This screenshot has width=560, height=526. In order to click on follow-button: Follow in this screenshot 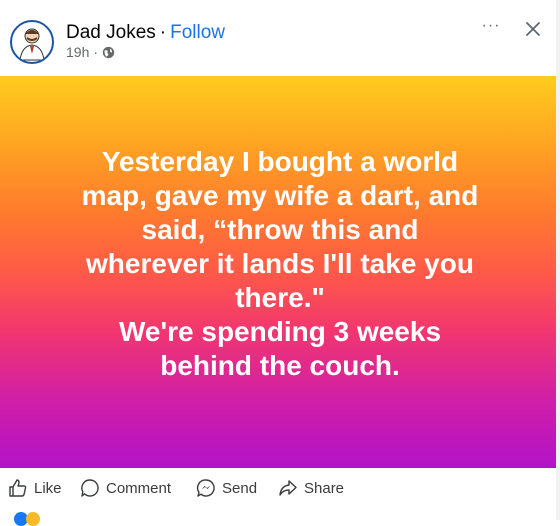, I will do `click(197, 32)`.